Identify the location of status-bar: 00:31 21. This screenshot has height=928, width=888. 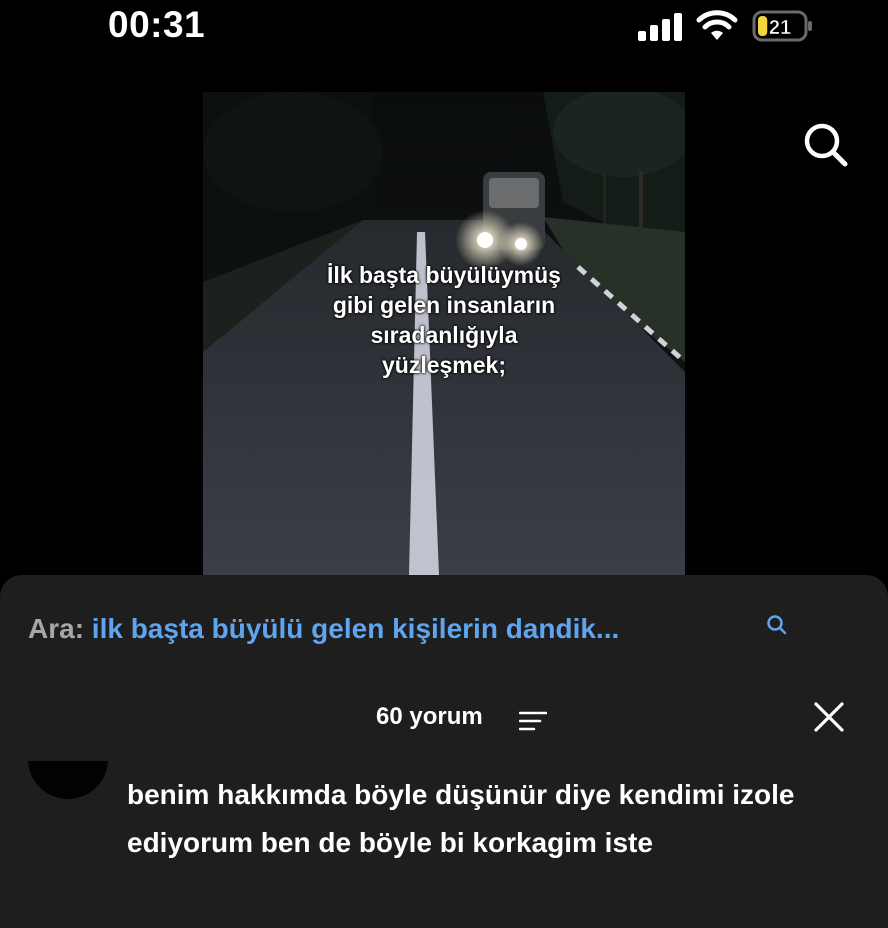
(444, 30).